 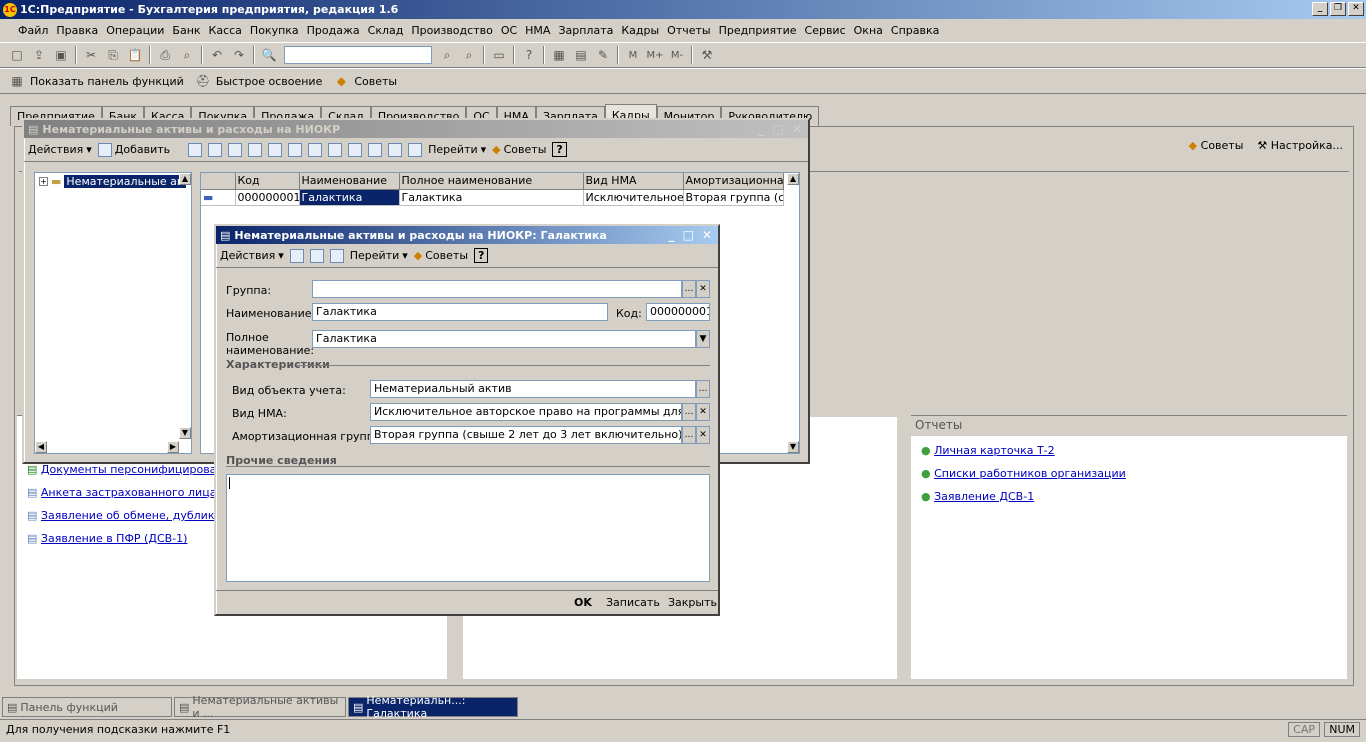 I want to click on refresh-icon, so click(x=415, y=149).